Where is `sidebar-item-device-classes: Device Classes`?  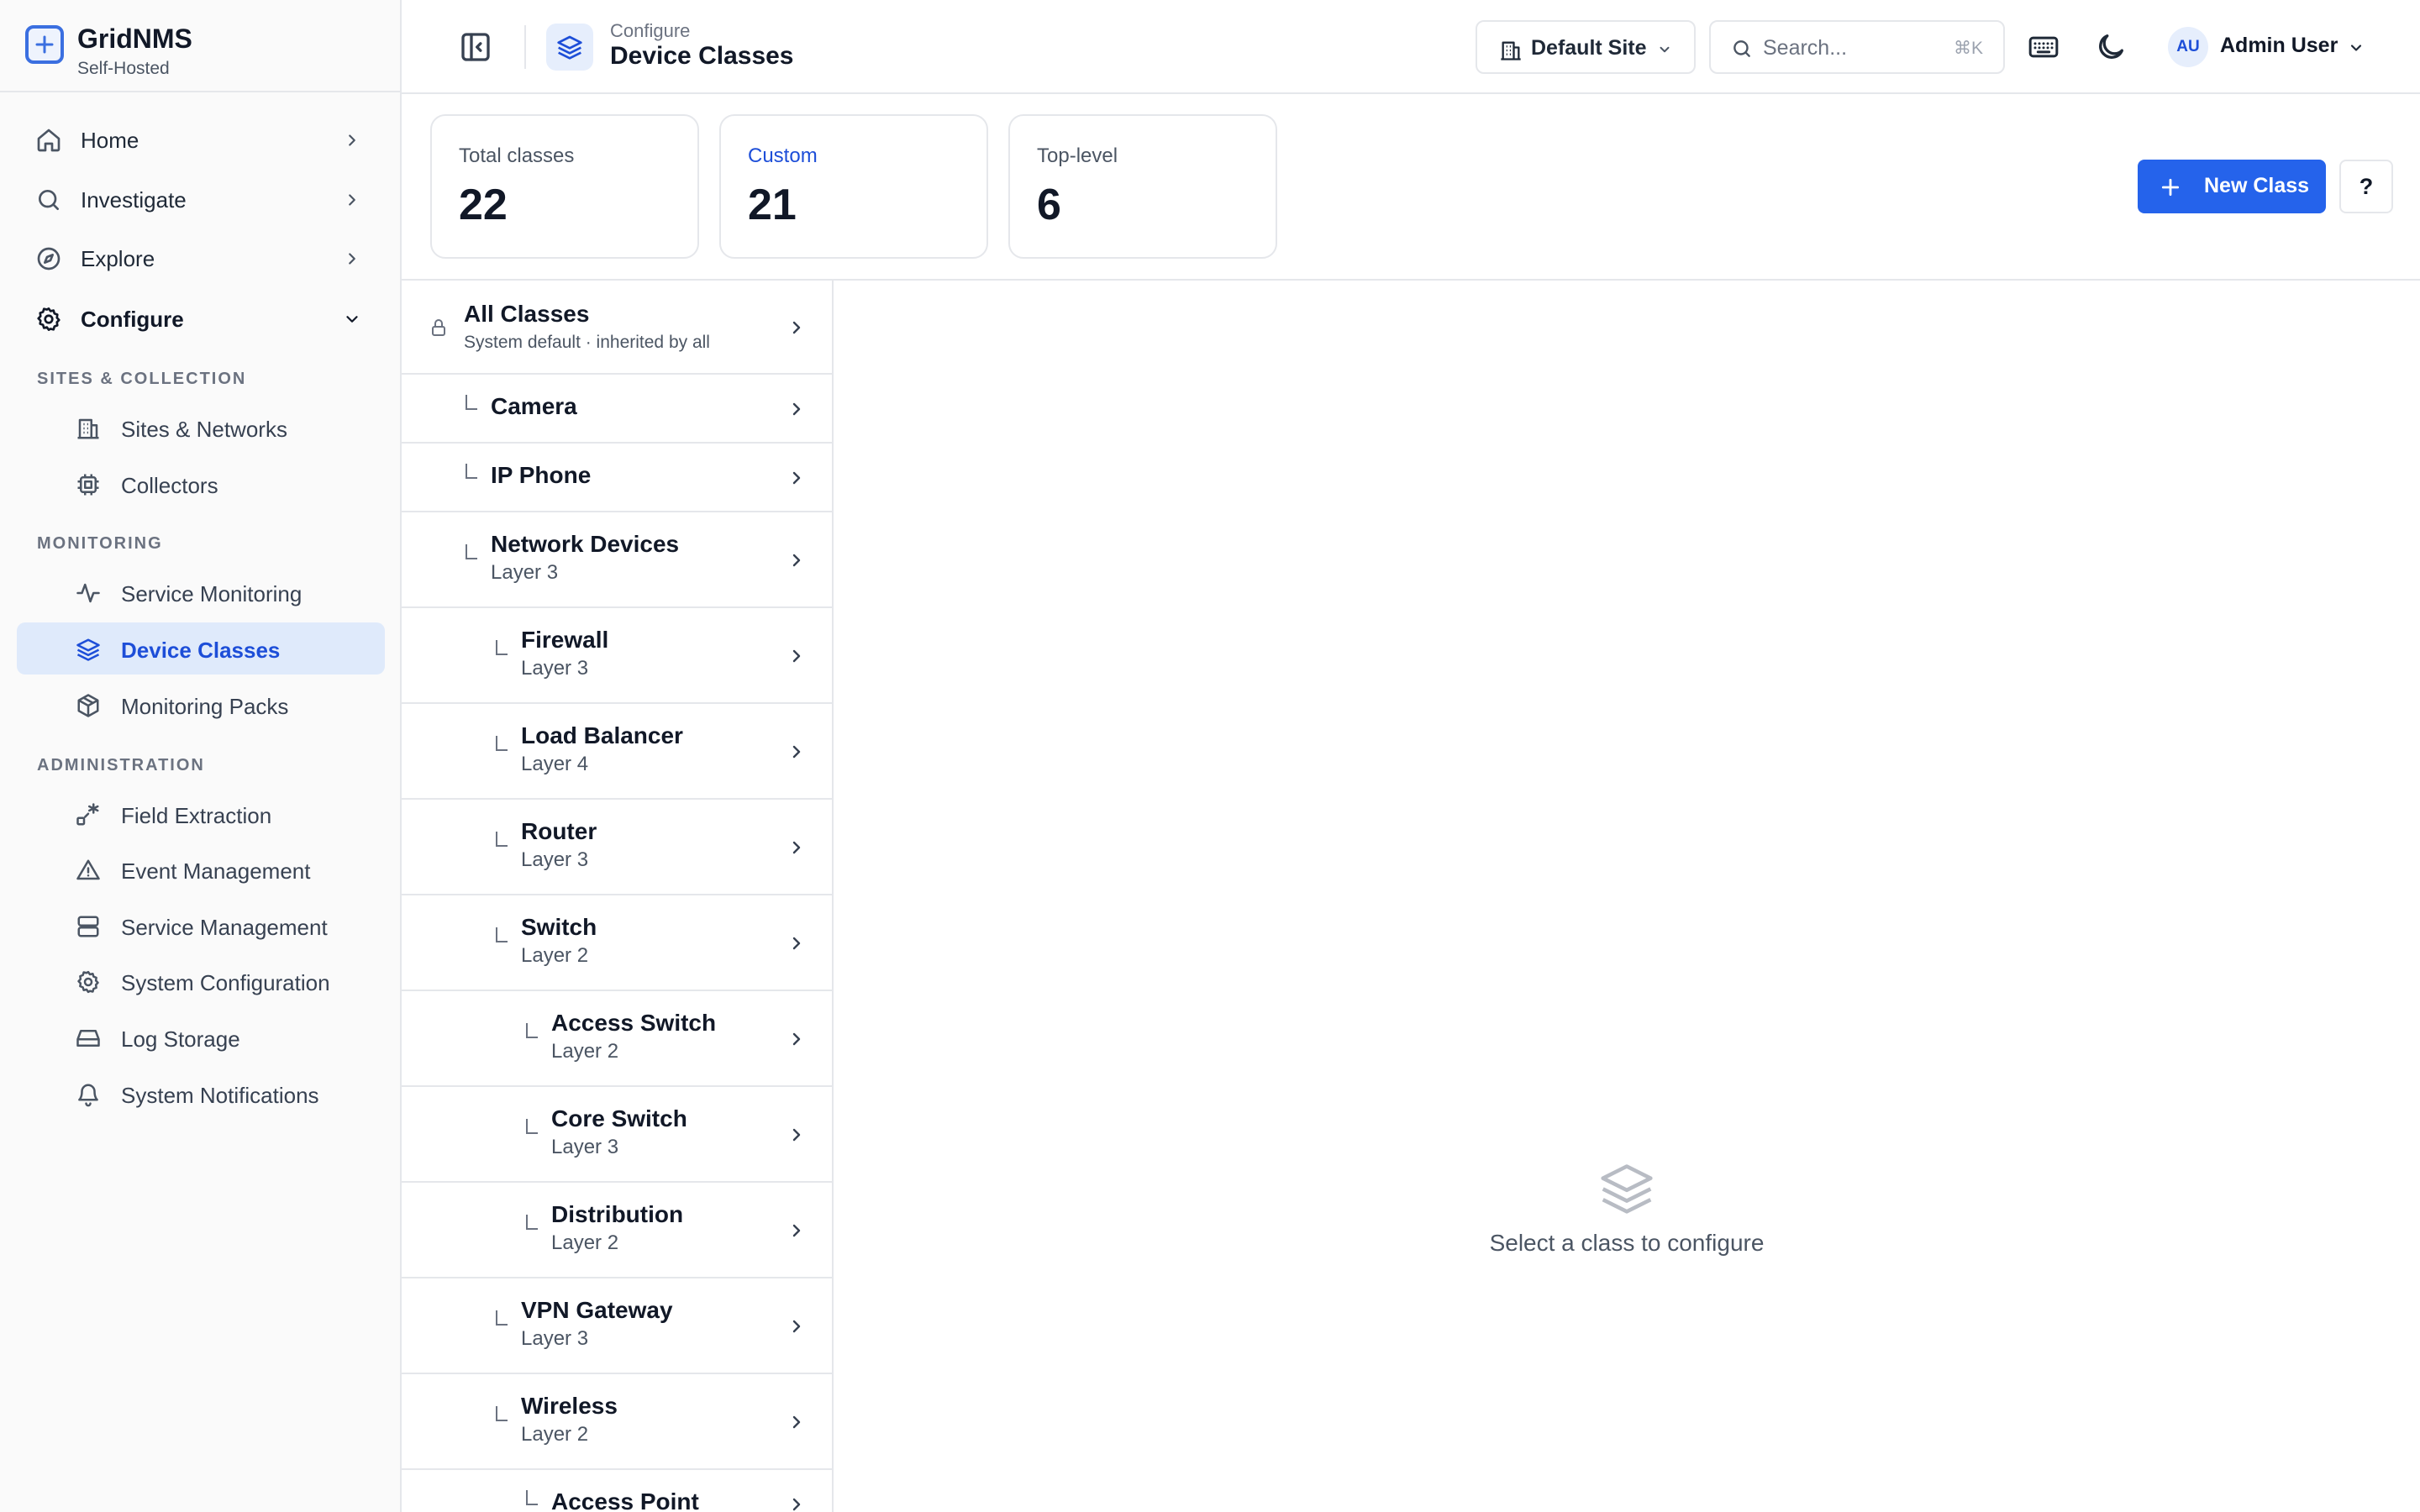
sidebar-item-device-classes: Device Classes is located at coordinates (201, 648).